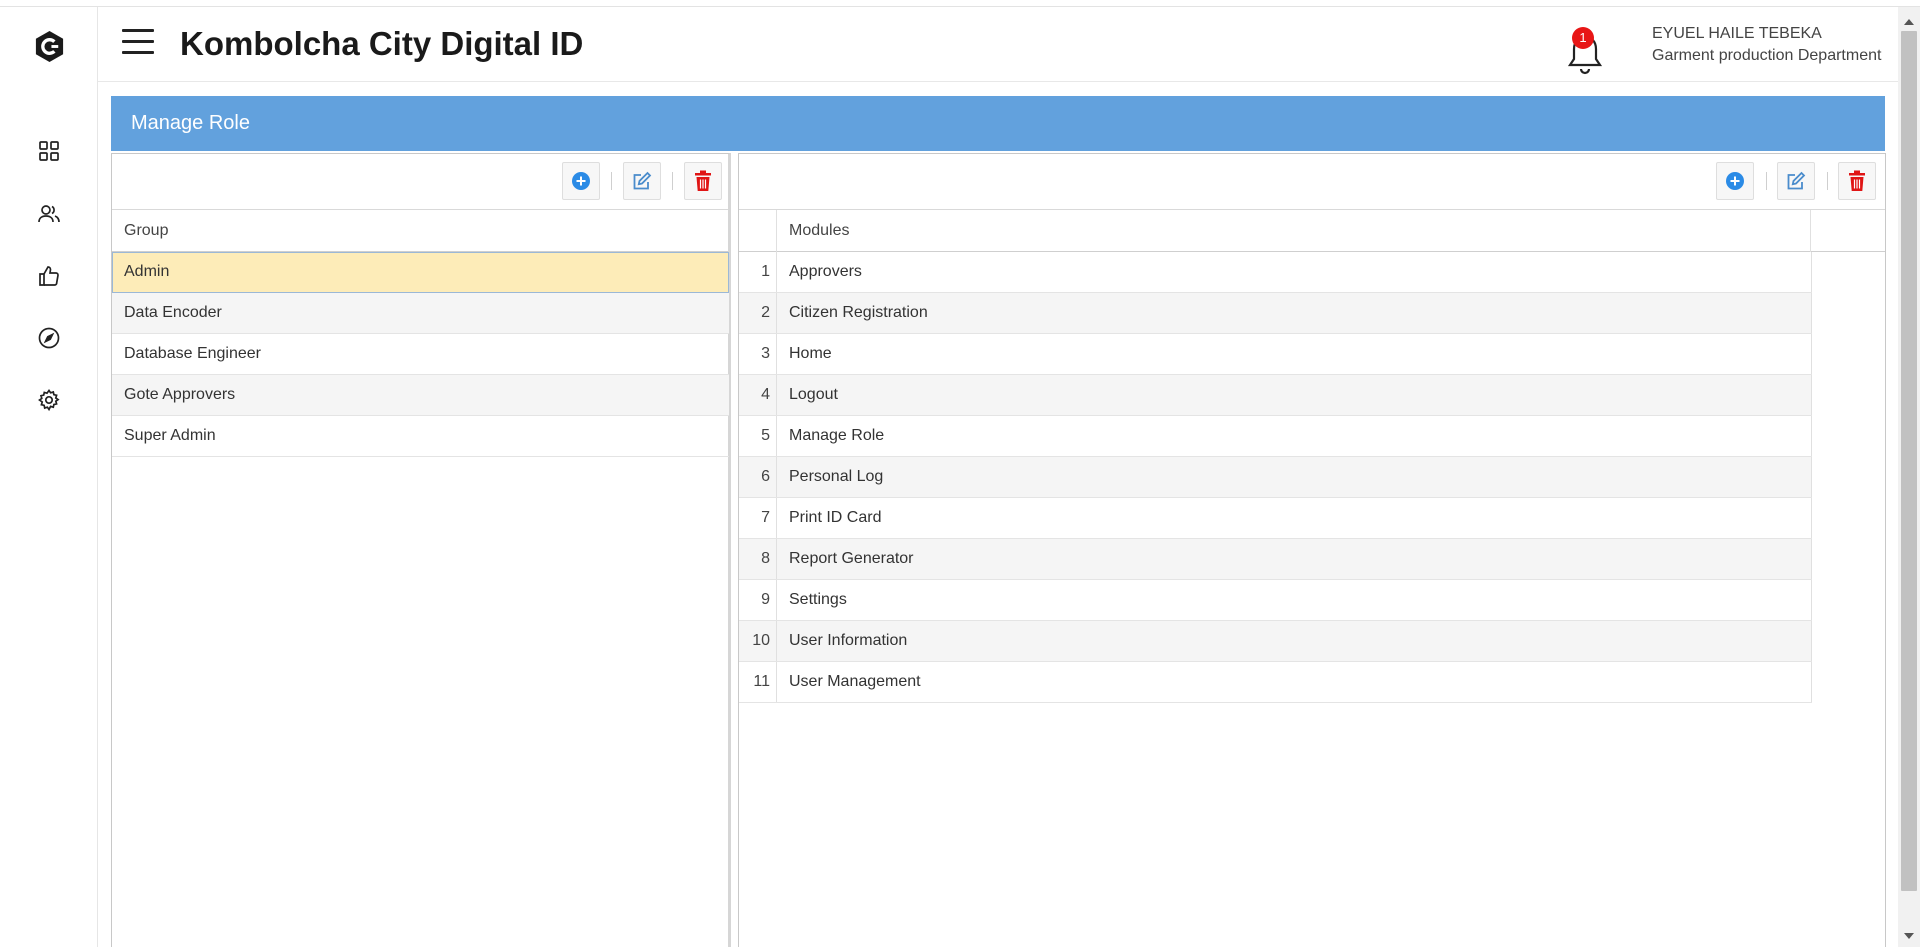 Image resolution: width=1920 pixels, height=947 pixels. What do you see at coordinates (420, 313) in the screenshot?
I see `group-row: Data Encoder` at bounding box center [420, 313].